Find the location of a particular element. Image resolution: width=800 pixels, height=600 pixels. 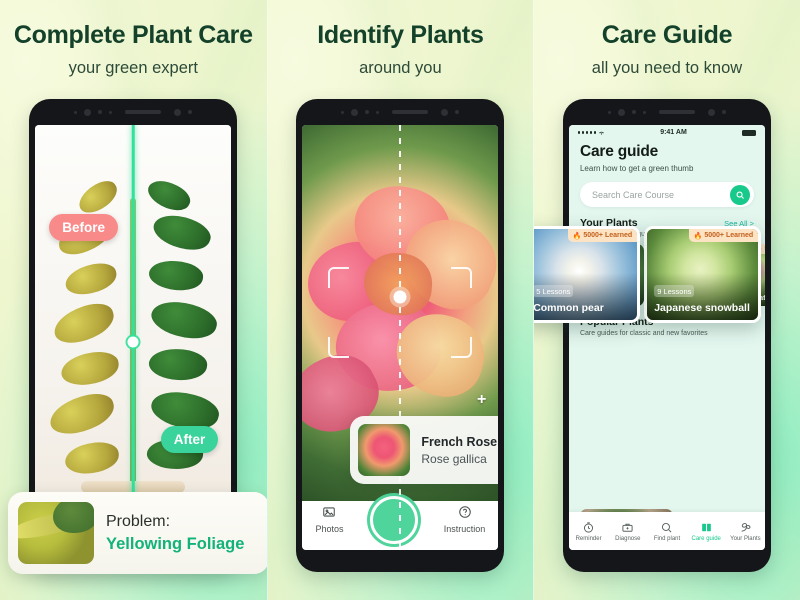

tab-label: Care guide is located at coordinates (706, 538).